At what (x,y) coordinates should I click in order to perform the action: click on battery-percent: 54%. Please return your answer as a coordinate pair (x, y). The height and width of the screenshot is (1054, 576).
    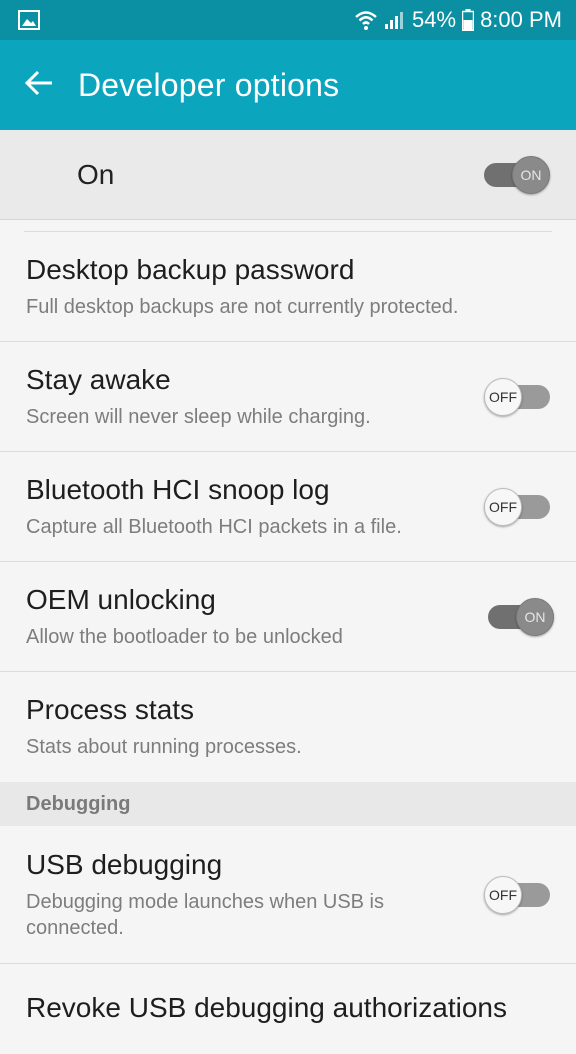
    Looking at the image, I should click on (434, 19).